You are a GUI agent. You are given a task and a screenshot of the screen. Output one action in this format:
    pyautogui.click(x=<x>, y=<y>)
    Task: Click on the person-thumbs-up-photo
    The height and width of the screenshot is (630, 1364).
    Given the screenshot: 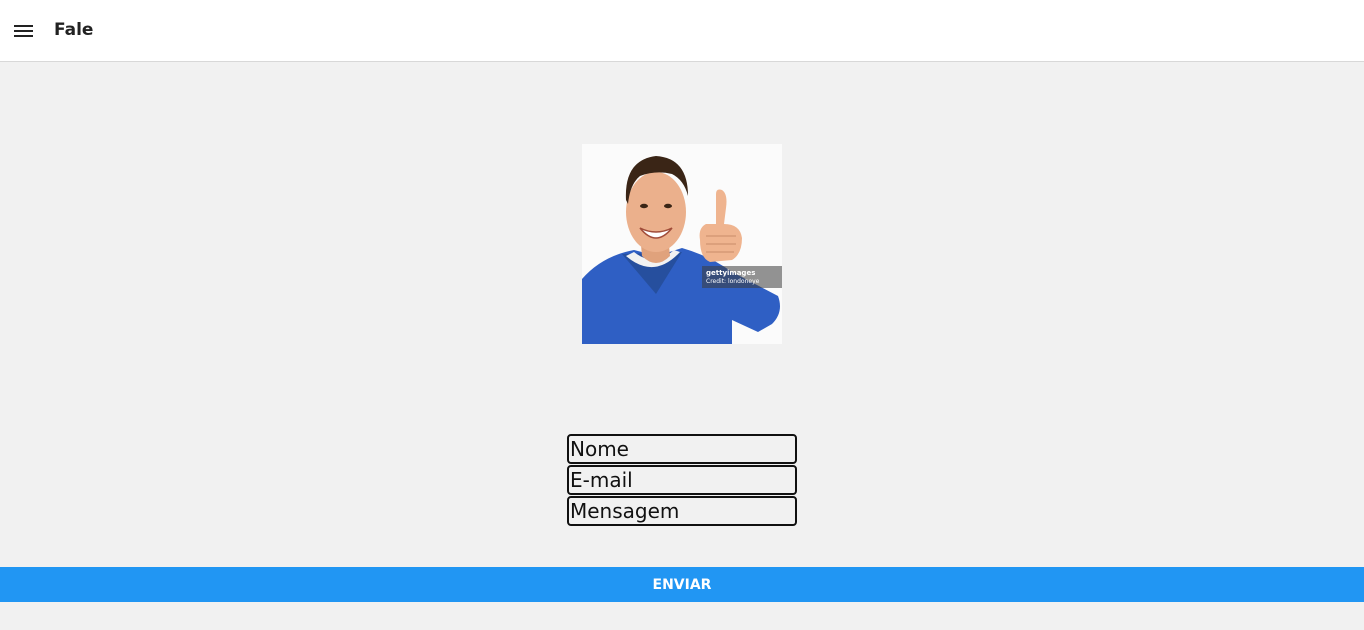 What is the action you would take?
    pyautogui.click(x=682, y=244)
    